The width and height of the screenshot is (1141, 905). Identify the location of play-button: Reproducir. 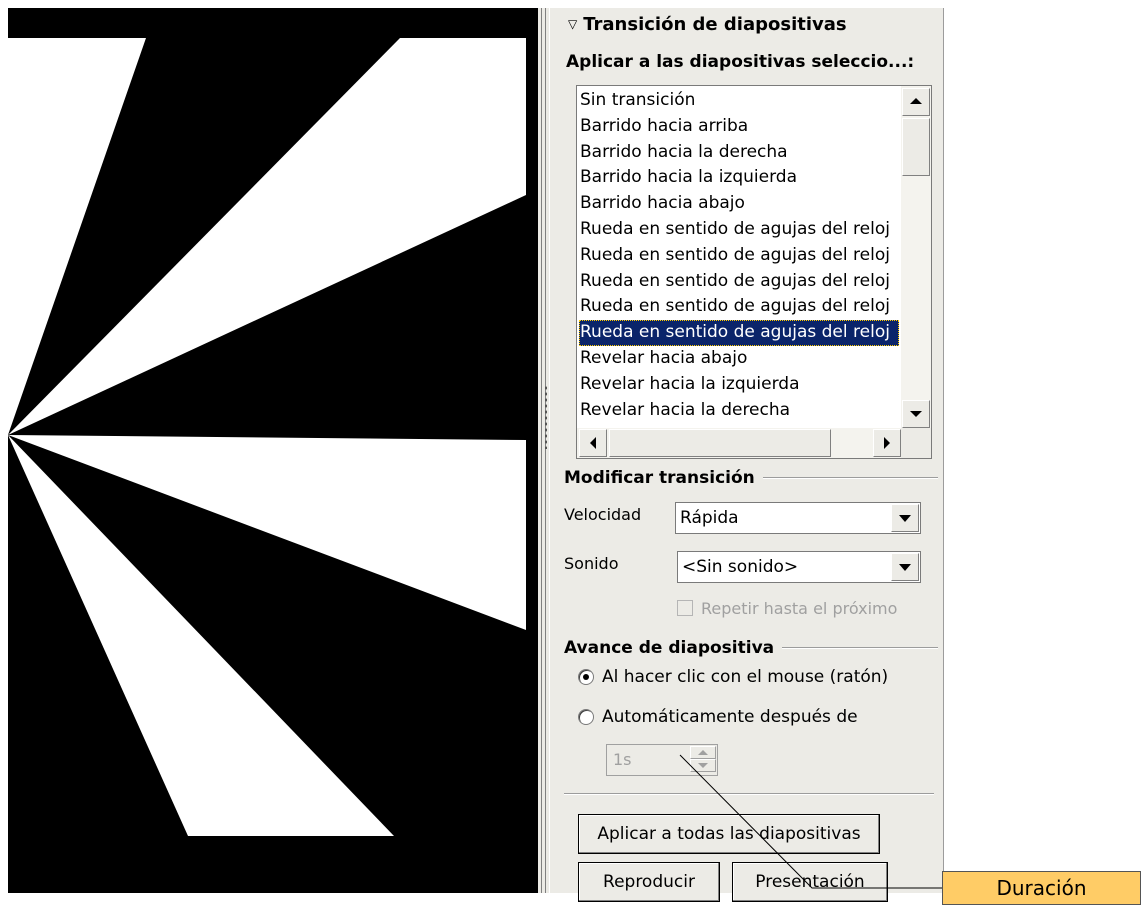
(649, 882).